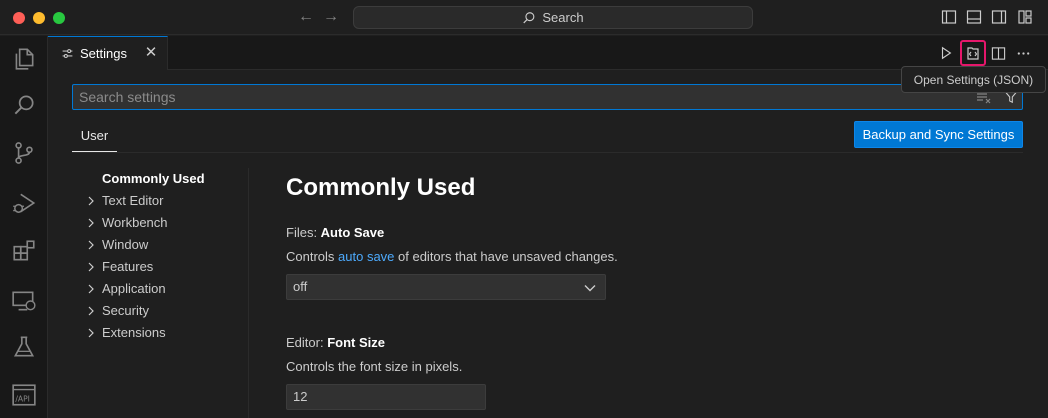  I want to click on toc-item-extensions: Extensions, so click(160, 333).